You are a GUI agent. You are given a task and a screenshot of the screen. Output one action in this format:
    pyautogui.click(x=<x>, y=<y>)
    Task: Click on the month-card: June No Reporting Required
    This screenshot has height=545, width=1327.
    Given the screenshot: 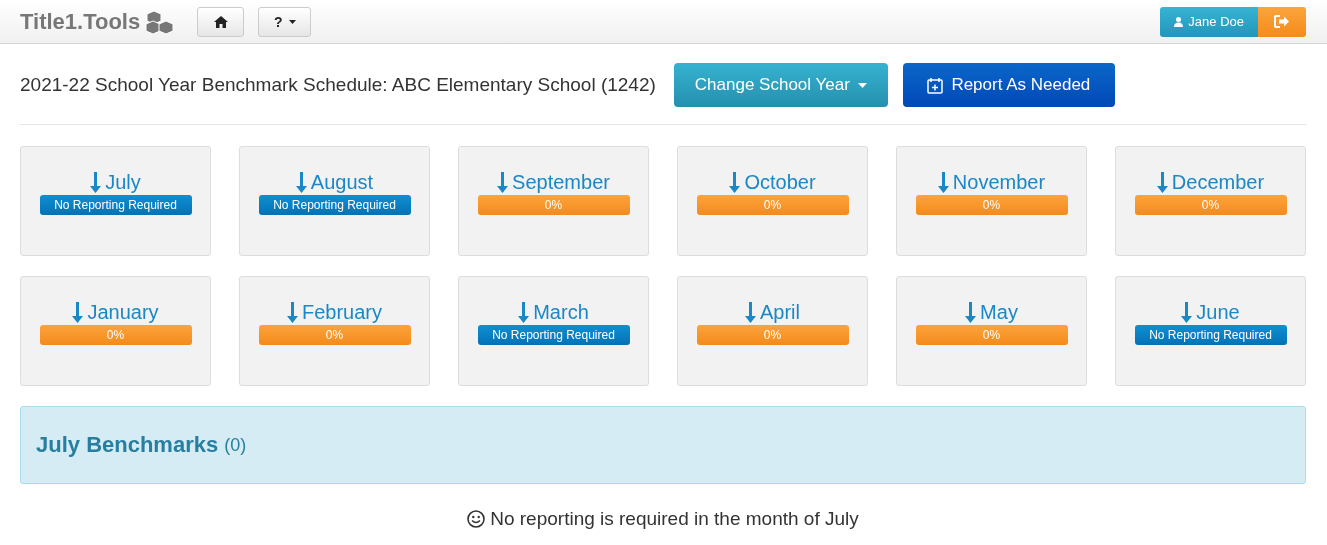 What is the action you would take?
    pyautogui.click(x=1210, y=331)
    